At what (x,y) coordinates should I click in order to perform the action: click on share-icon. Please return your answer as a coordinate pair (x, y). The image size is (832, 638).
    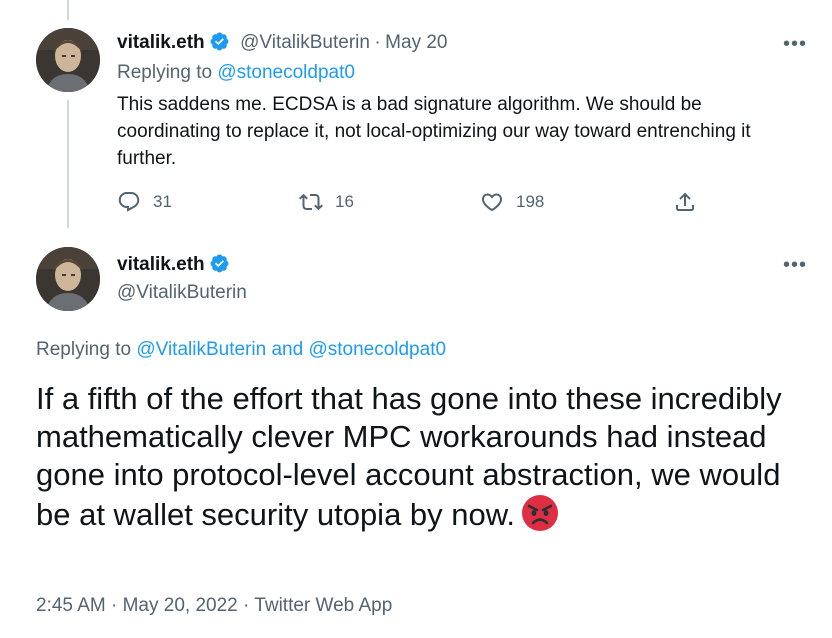
    Looking at the image, I should click on (685, 201).